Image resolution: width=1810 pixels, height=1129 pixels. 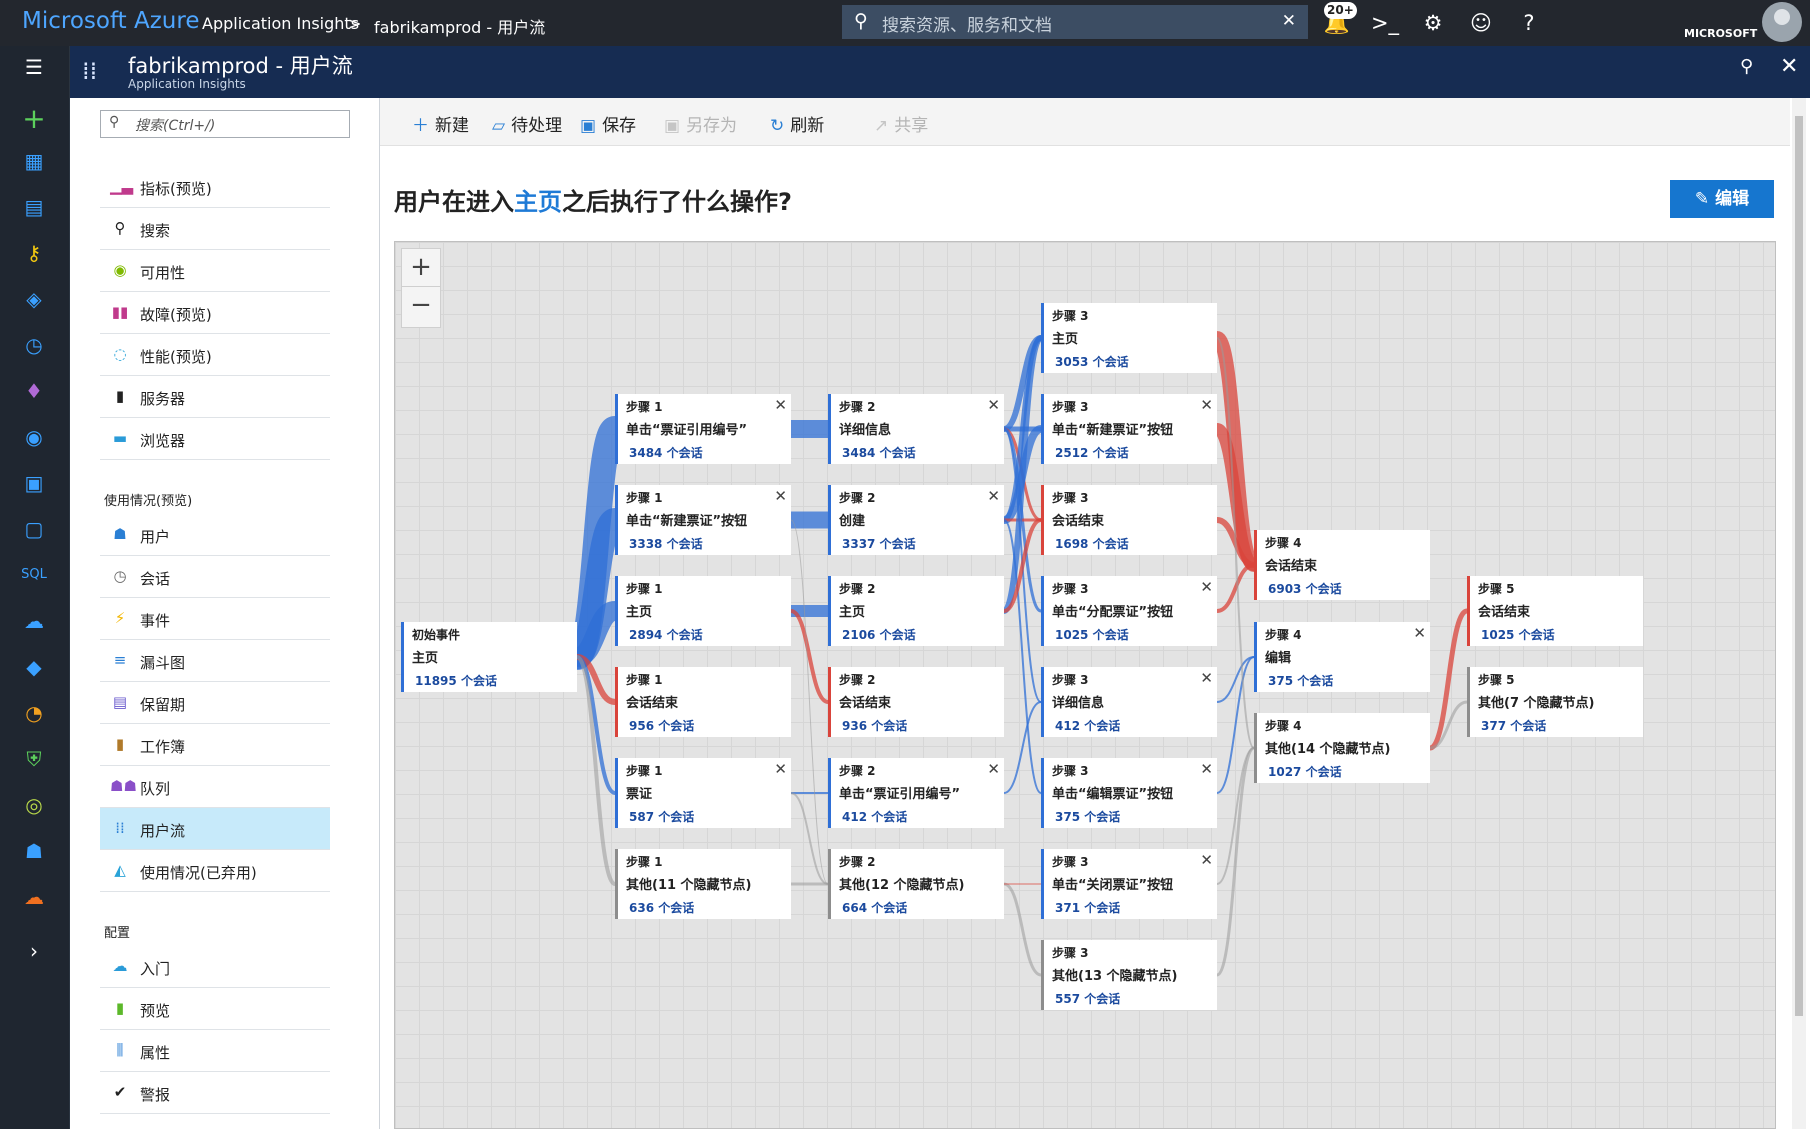 I want to click on pin-icon: ⚲, so click(x=1746, y=66).